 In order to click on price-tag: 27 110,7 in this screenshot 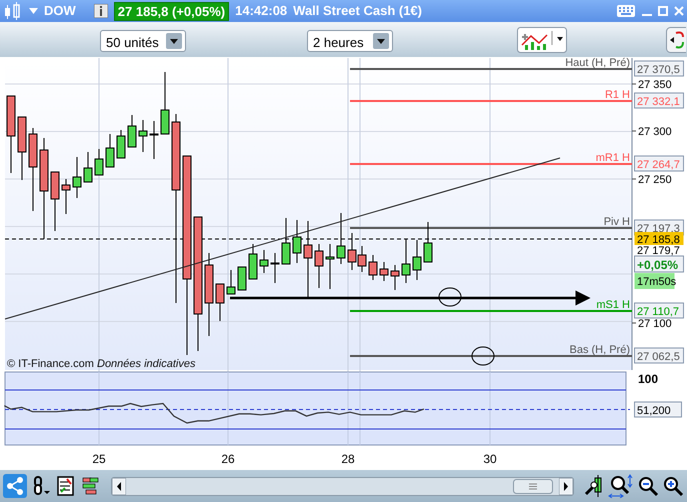, I will do `click(659, 310)`.